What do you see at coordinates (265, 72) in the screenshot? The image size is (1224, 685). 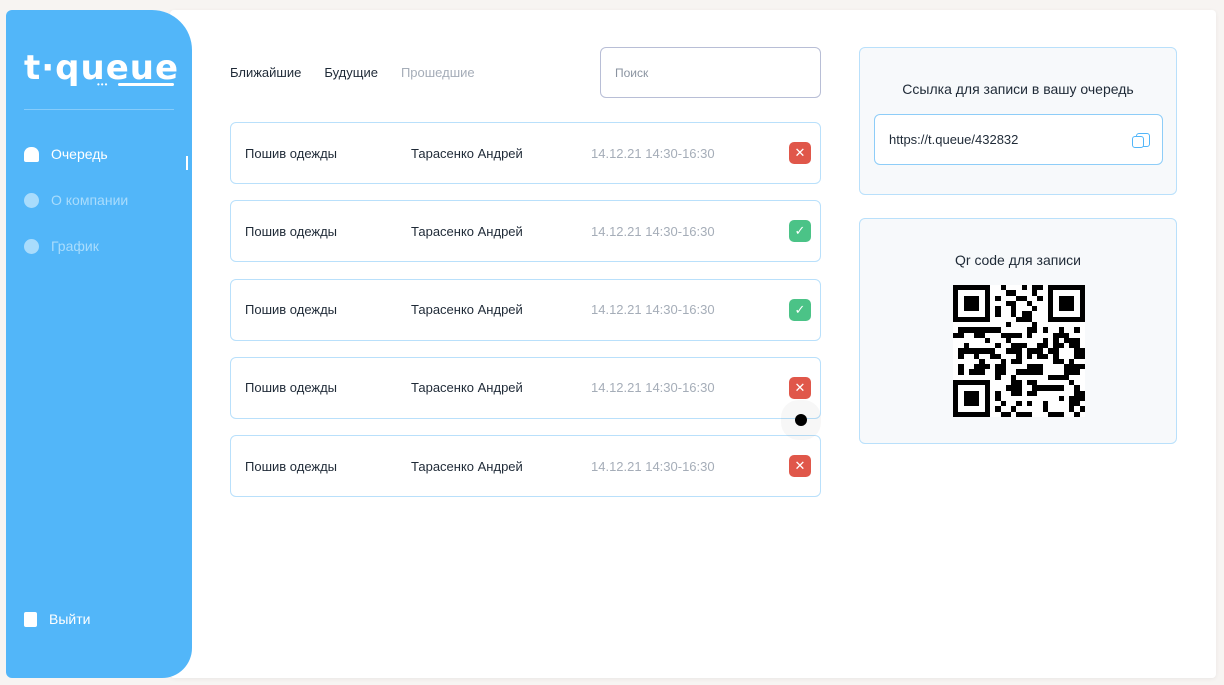 I see `tab-nearest: Ближайшие` at bounding box center [265, 72].